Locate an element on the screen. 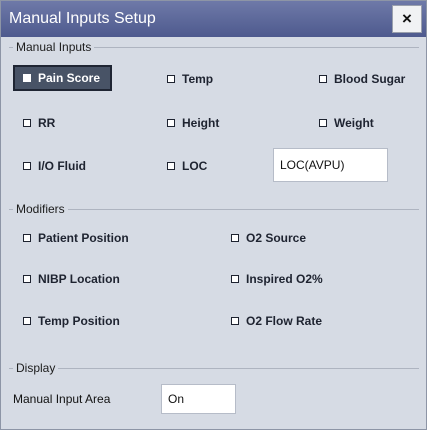  loc-type-field: LOC(AVPU) is located at coordinates (330, 165).